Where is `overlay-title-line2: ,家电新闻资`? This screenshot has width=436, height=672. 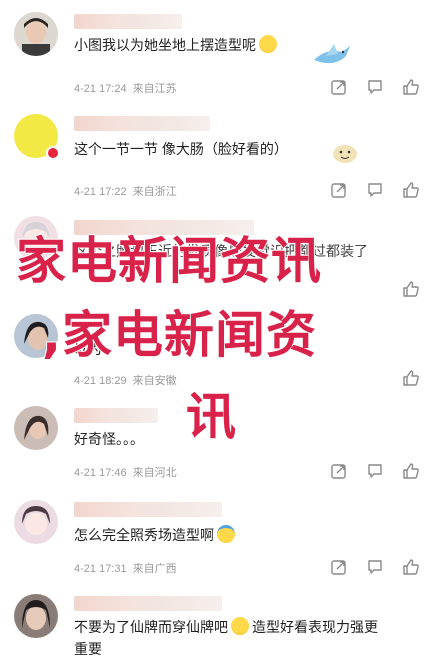 overlay-title-line2: ,家电新闻资 is located at coordinates (179, 335).